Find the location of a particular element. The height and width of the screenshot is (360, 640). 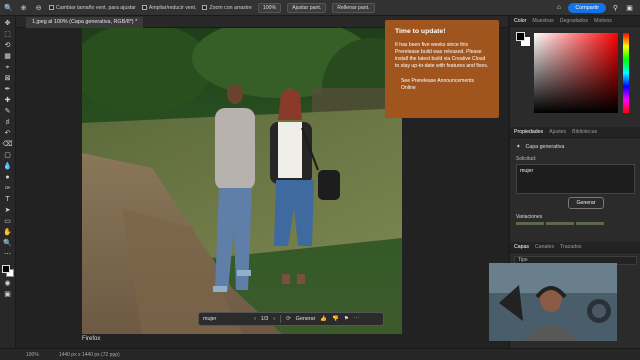

prompt-textarea: mujer is located at coordinates (575, 179).